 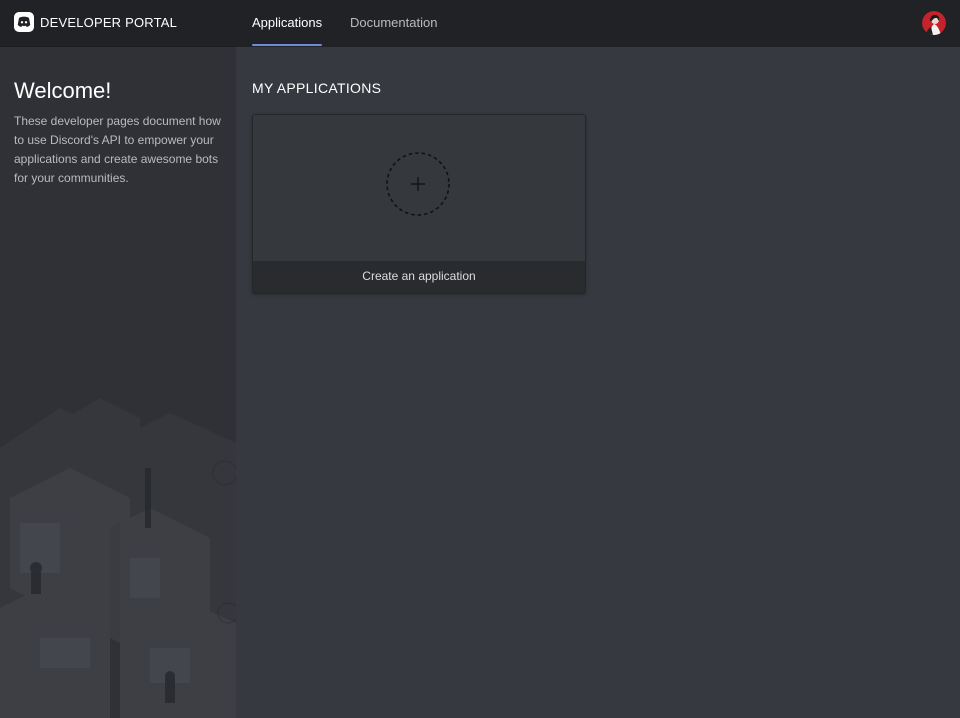 I want to click on tab-applications: Applications, so click(x=287, y=23).